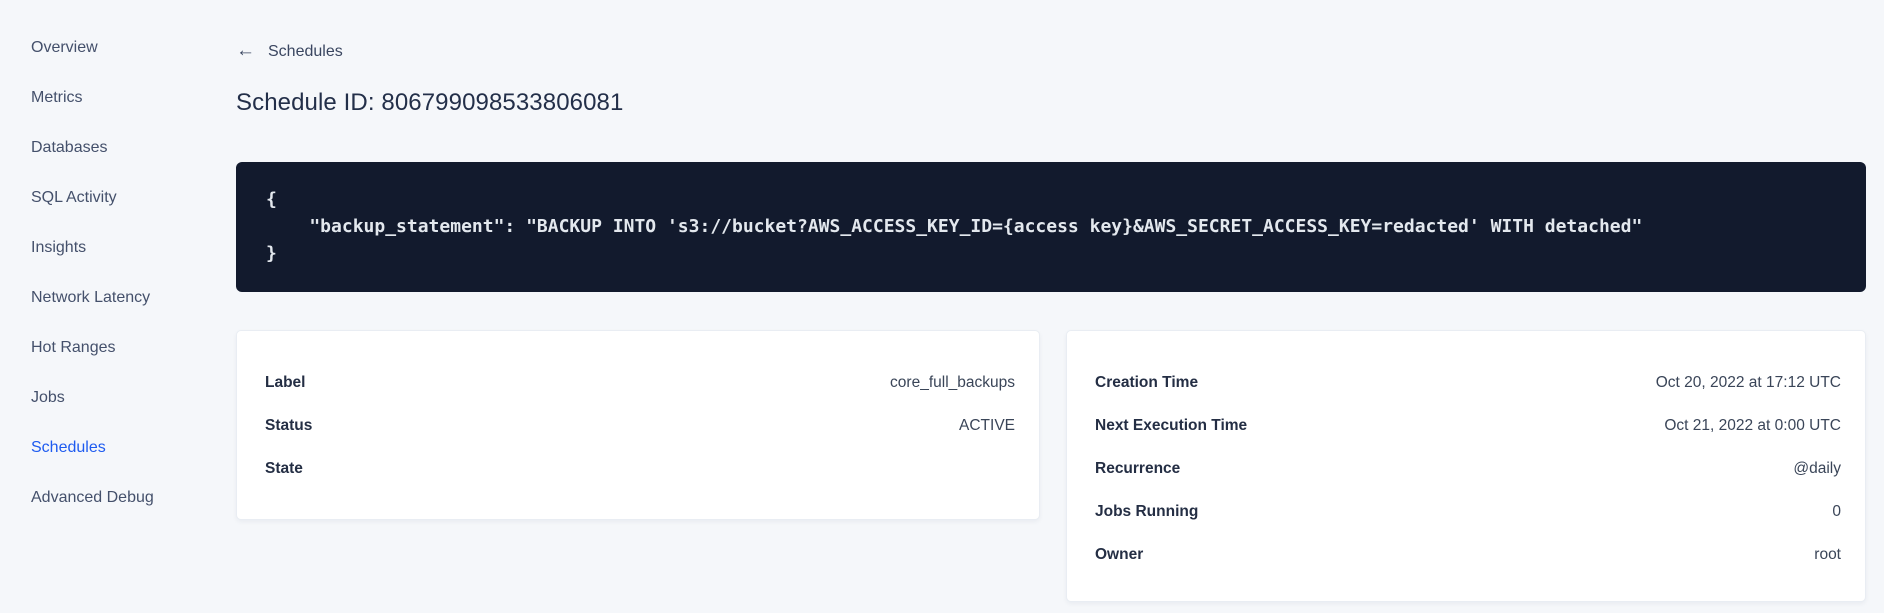 Image resolution: width=1884 pixels, height=613 pixels. What do you see at coordinates (1468, 554) in the screenshot?
I see `detail-row-owner: Owner root` at bounding box center [1468, 554].